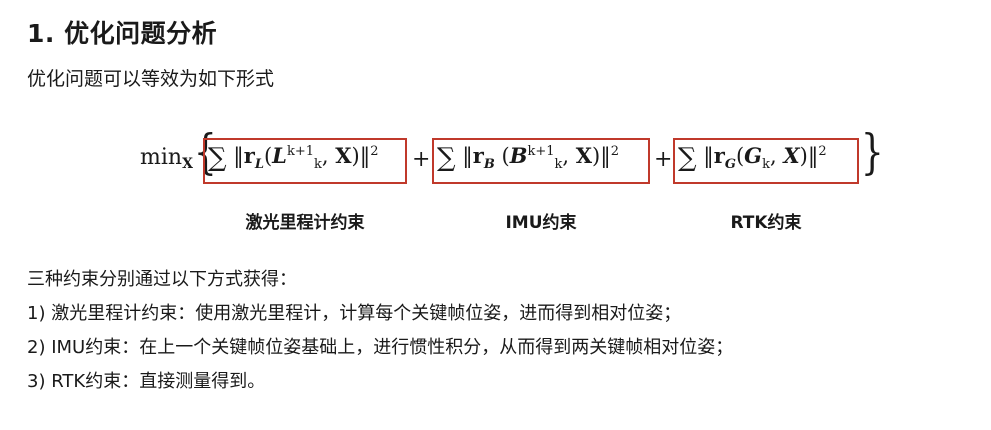  What do you see at coordinates (663, 159) in the screenshot?
I see `plus-sign-2: +` at bounding box center [663, 159].